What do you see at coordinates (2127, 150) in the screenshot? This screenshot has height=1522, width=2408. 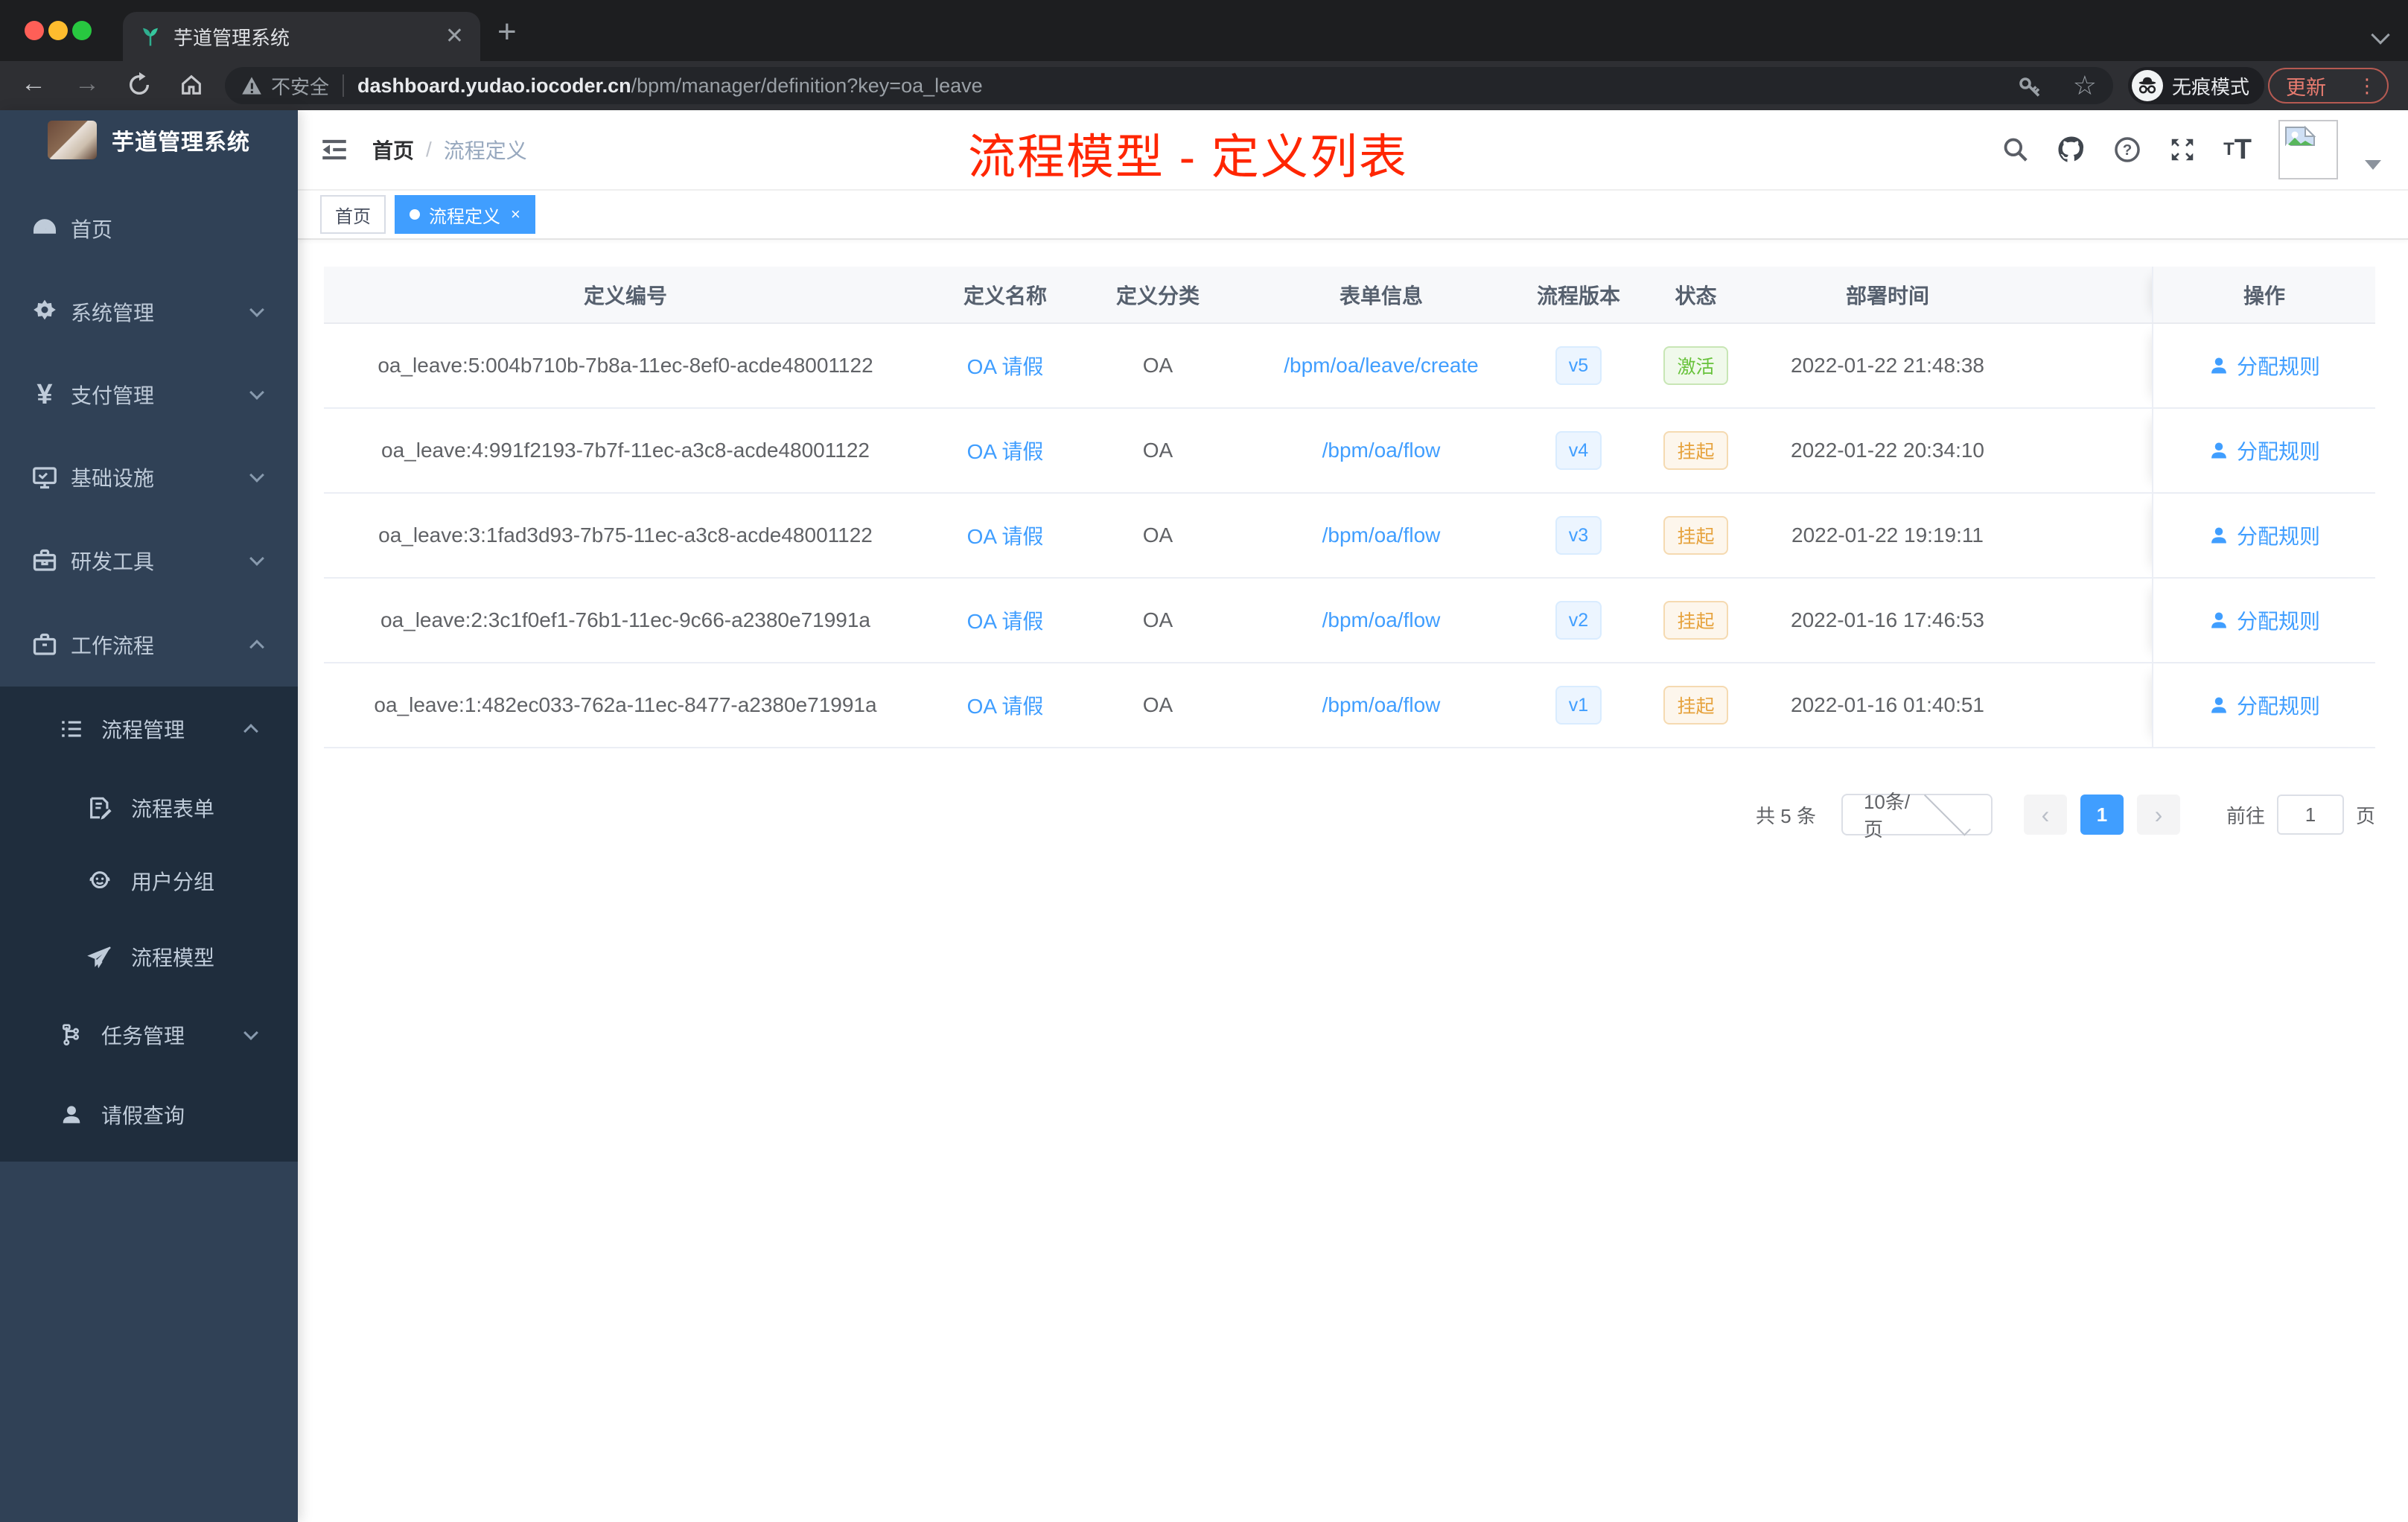 I see `help-icon: ?` at bounding box center [2127, 150].